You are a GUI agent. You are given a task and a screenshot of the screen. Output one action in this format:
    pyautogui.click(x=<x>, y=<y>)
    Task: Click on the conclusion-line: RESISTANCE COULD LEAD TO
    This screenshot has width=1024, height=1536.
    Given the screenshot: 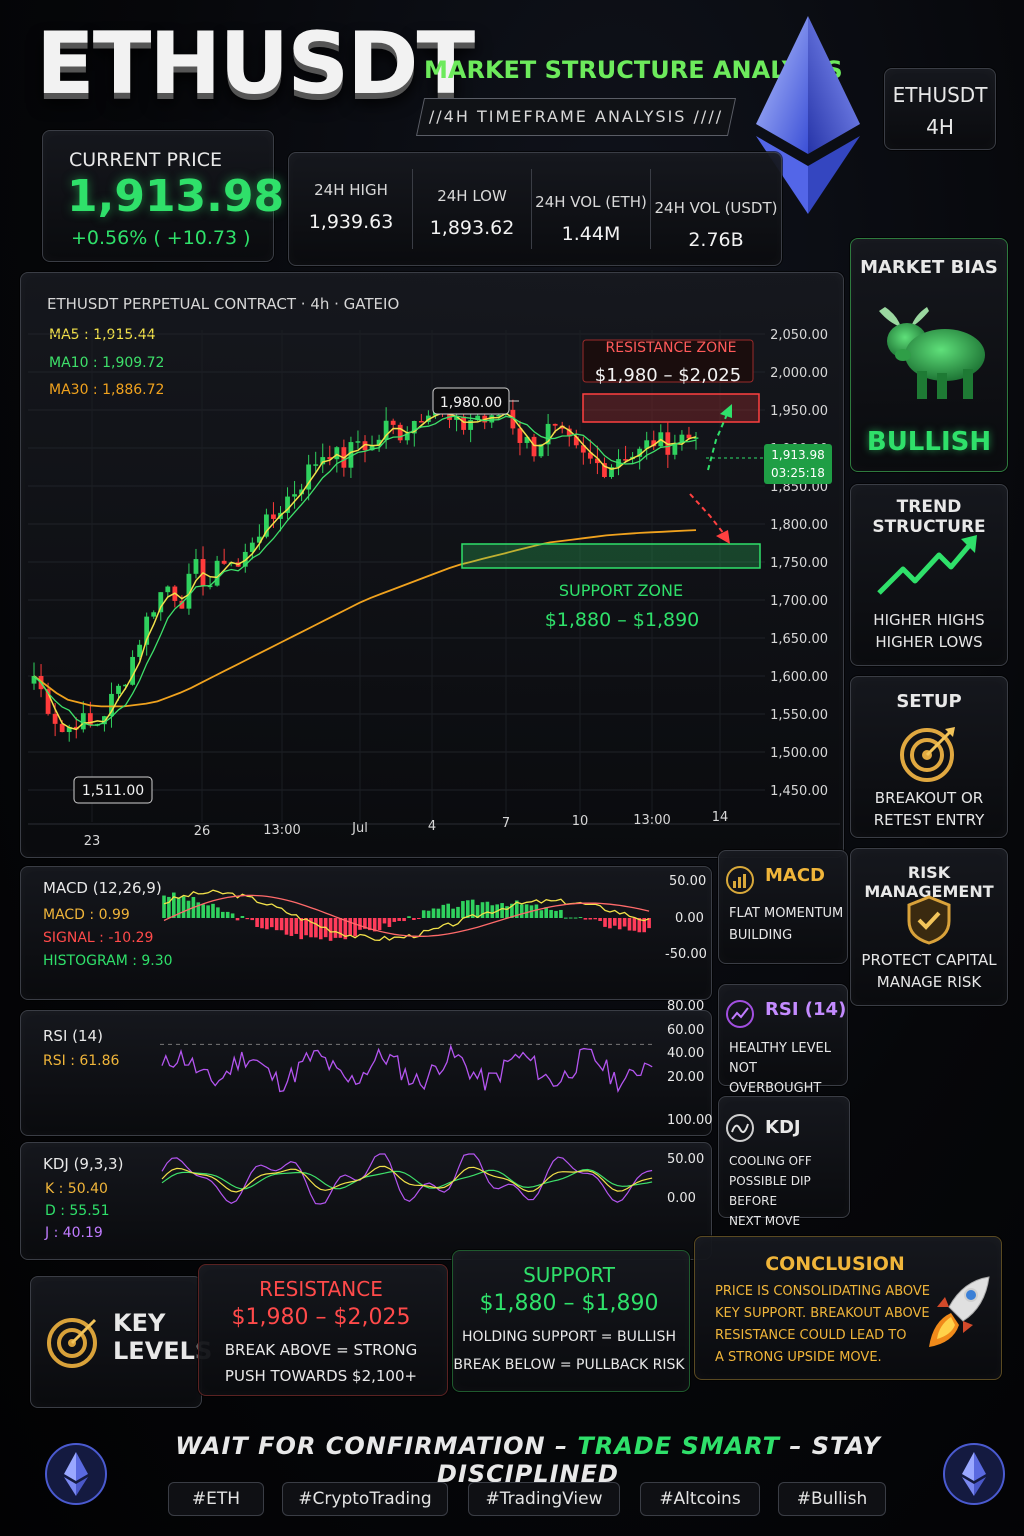 What is the action you would take?
    pyautogui.click(x=811, y=1335)
    